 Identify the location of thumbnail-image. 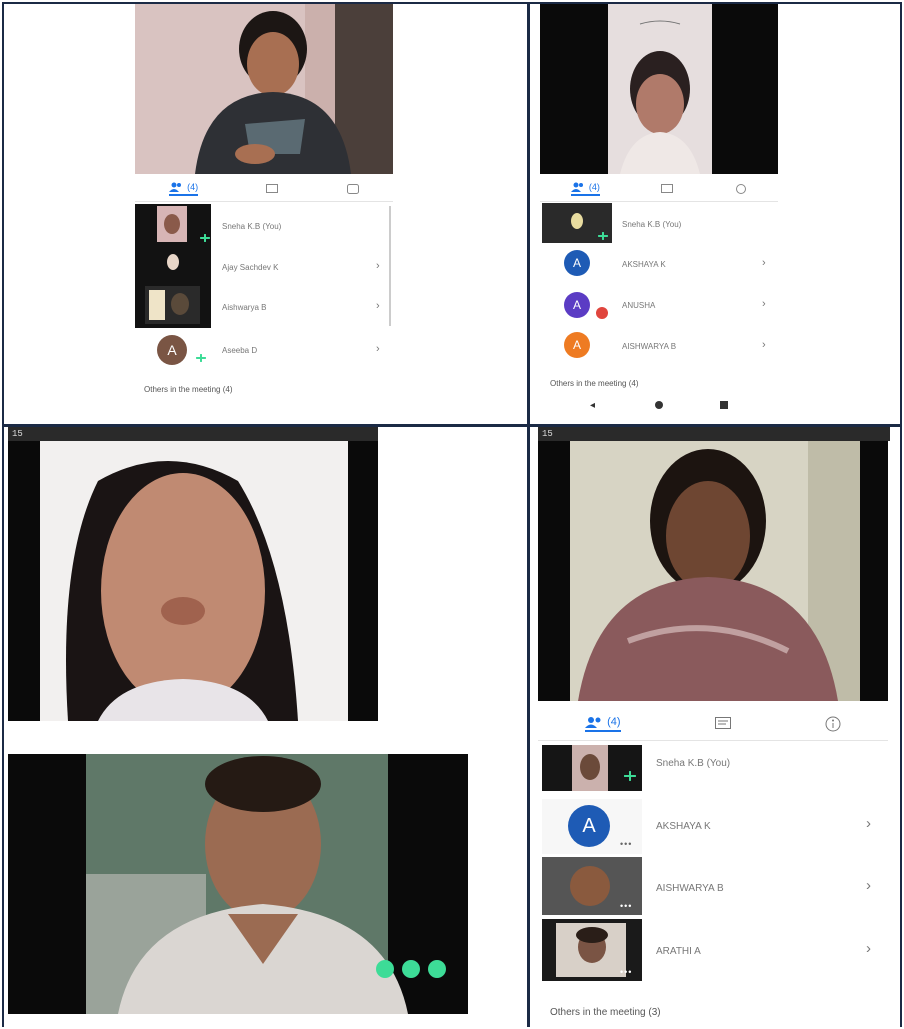
(590, 768).